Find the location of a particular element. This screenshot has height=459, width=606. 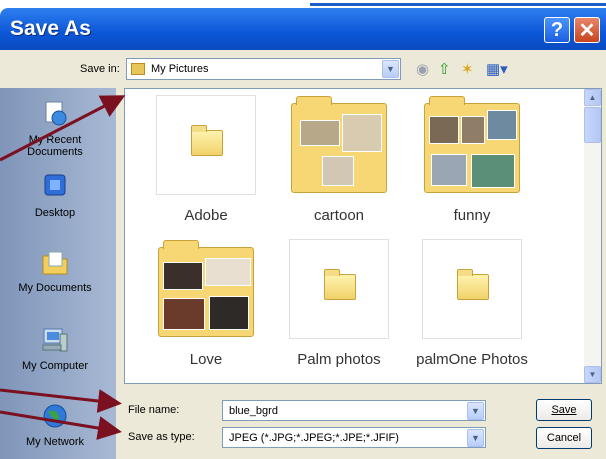

arrow-to-save-type is located at coordinates (61, 425).